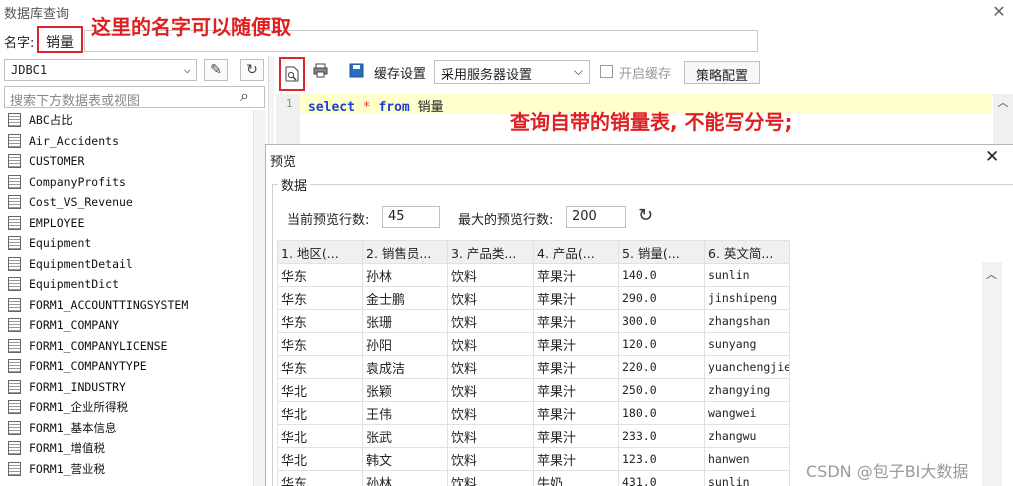 The height and width of the screenshot is (486, 1013). I want to click on edit-icon: ✎, so click(216, 70).